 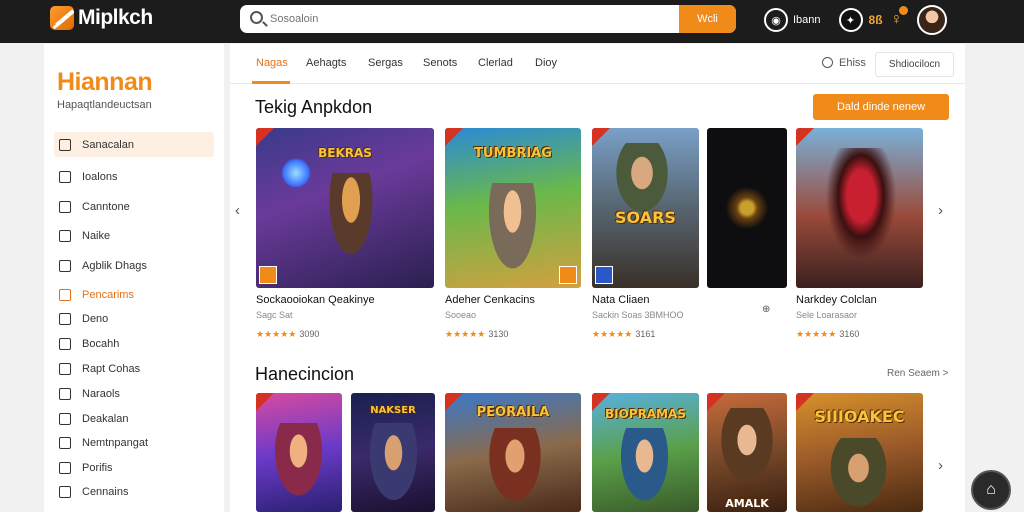 What do you see at coordinates (747, 452) in the screenshot?
I see `app-card-image: AMALK` at bounding box center [747, 452].